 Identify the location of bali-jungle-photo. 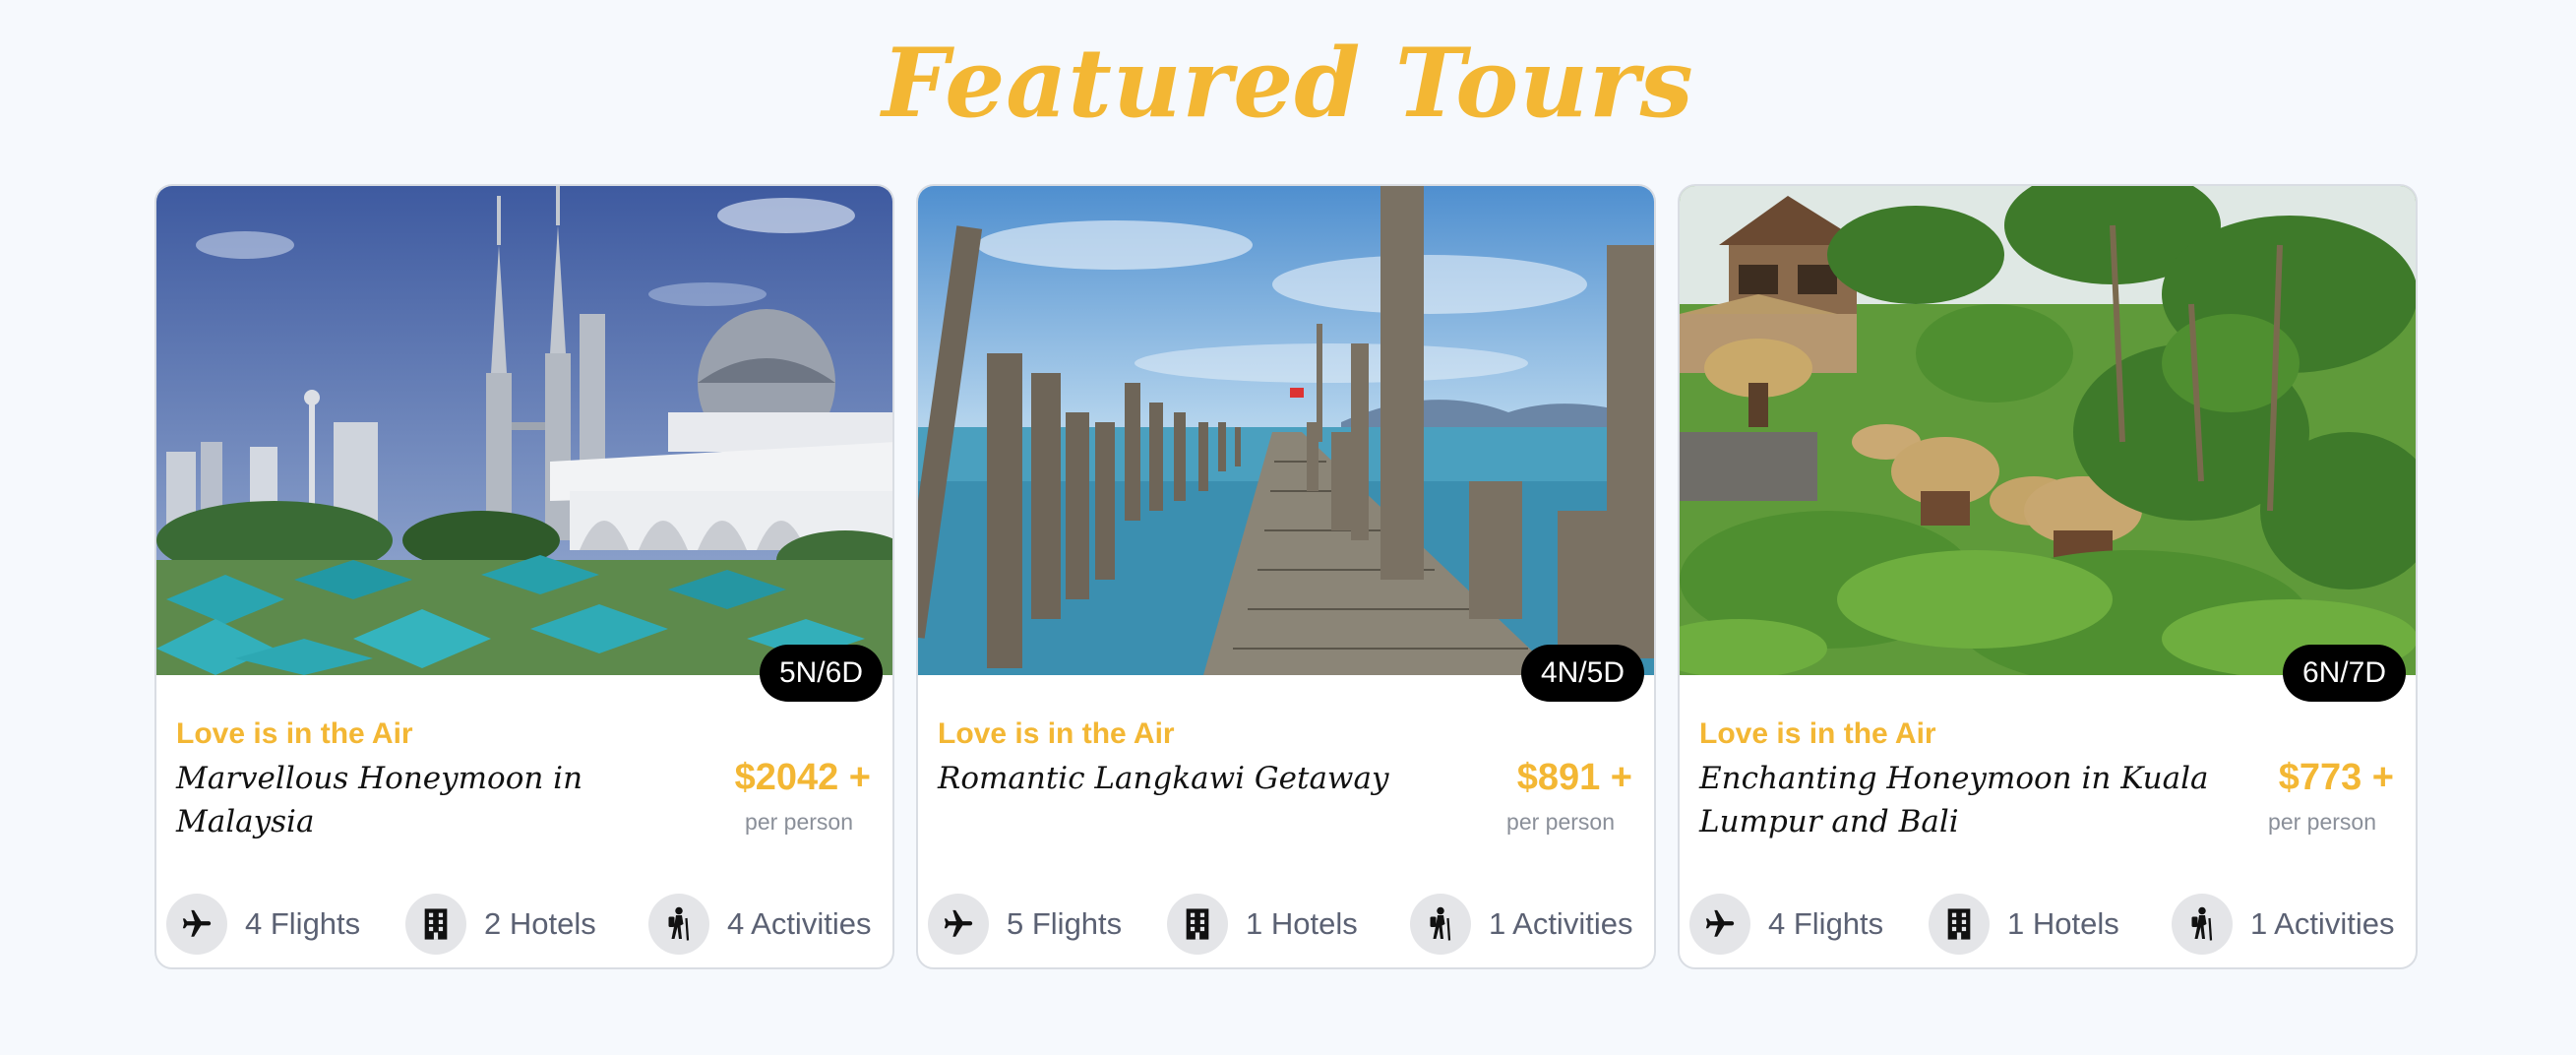
(2048, 431).